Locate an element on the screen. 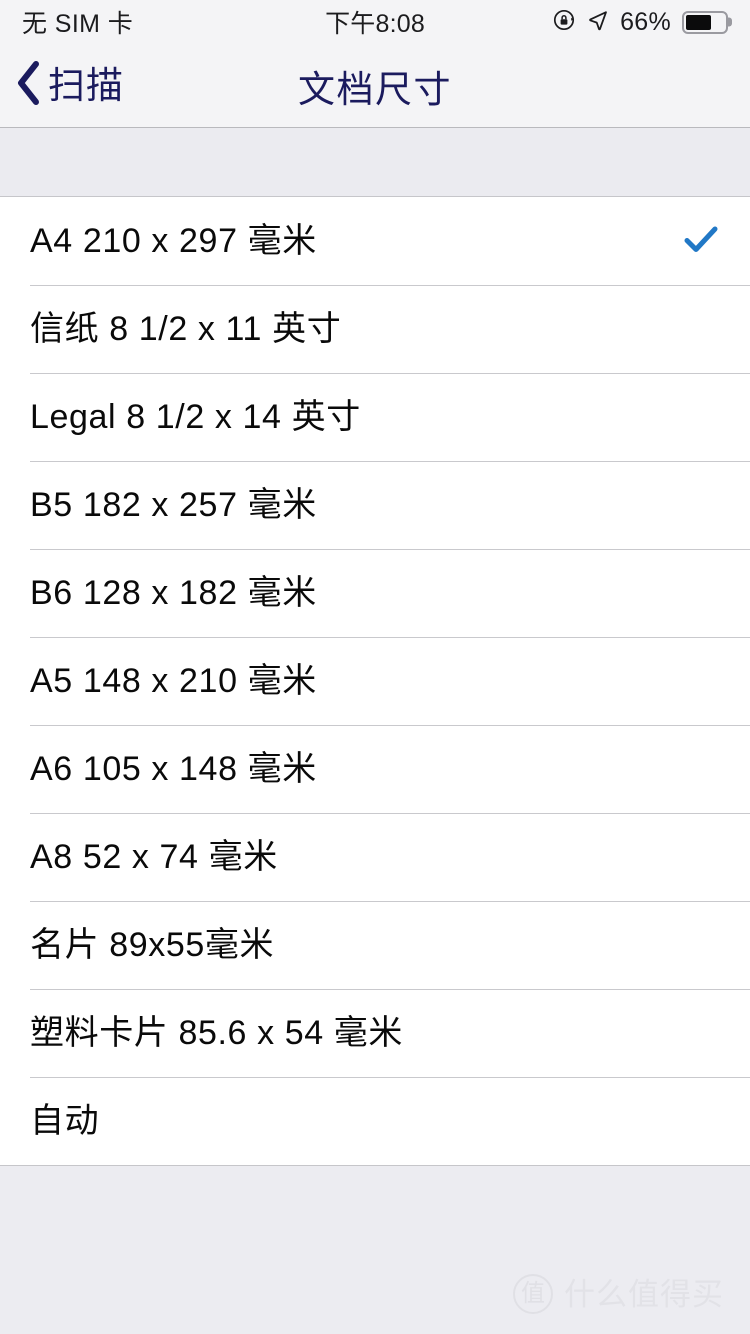 Image resolution: width=750 pixels, height=1334 pixels. list-item-label: 塑料卡片 85.6 x 54 毫米 is located at coordinates (216, 1033).